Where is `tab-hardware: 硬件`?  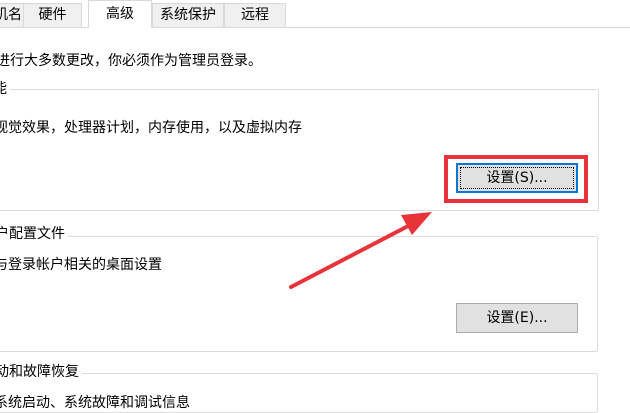 tab-hardware: 硬件 is located at coordinates (52, 15).